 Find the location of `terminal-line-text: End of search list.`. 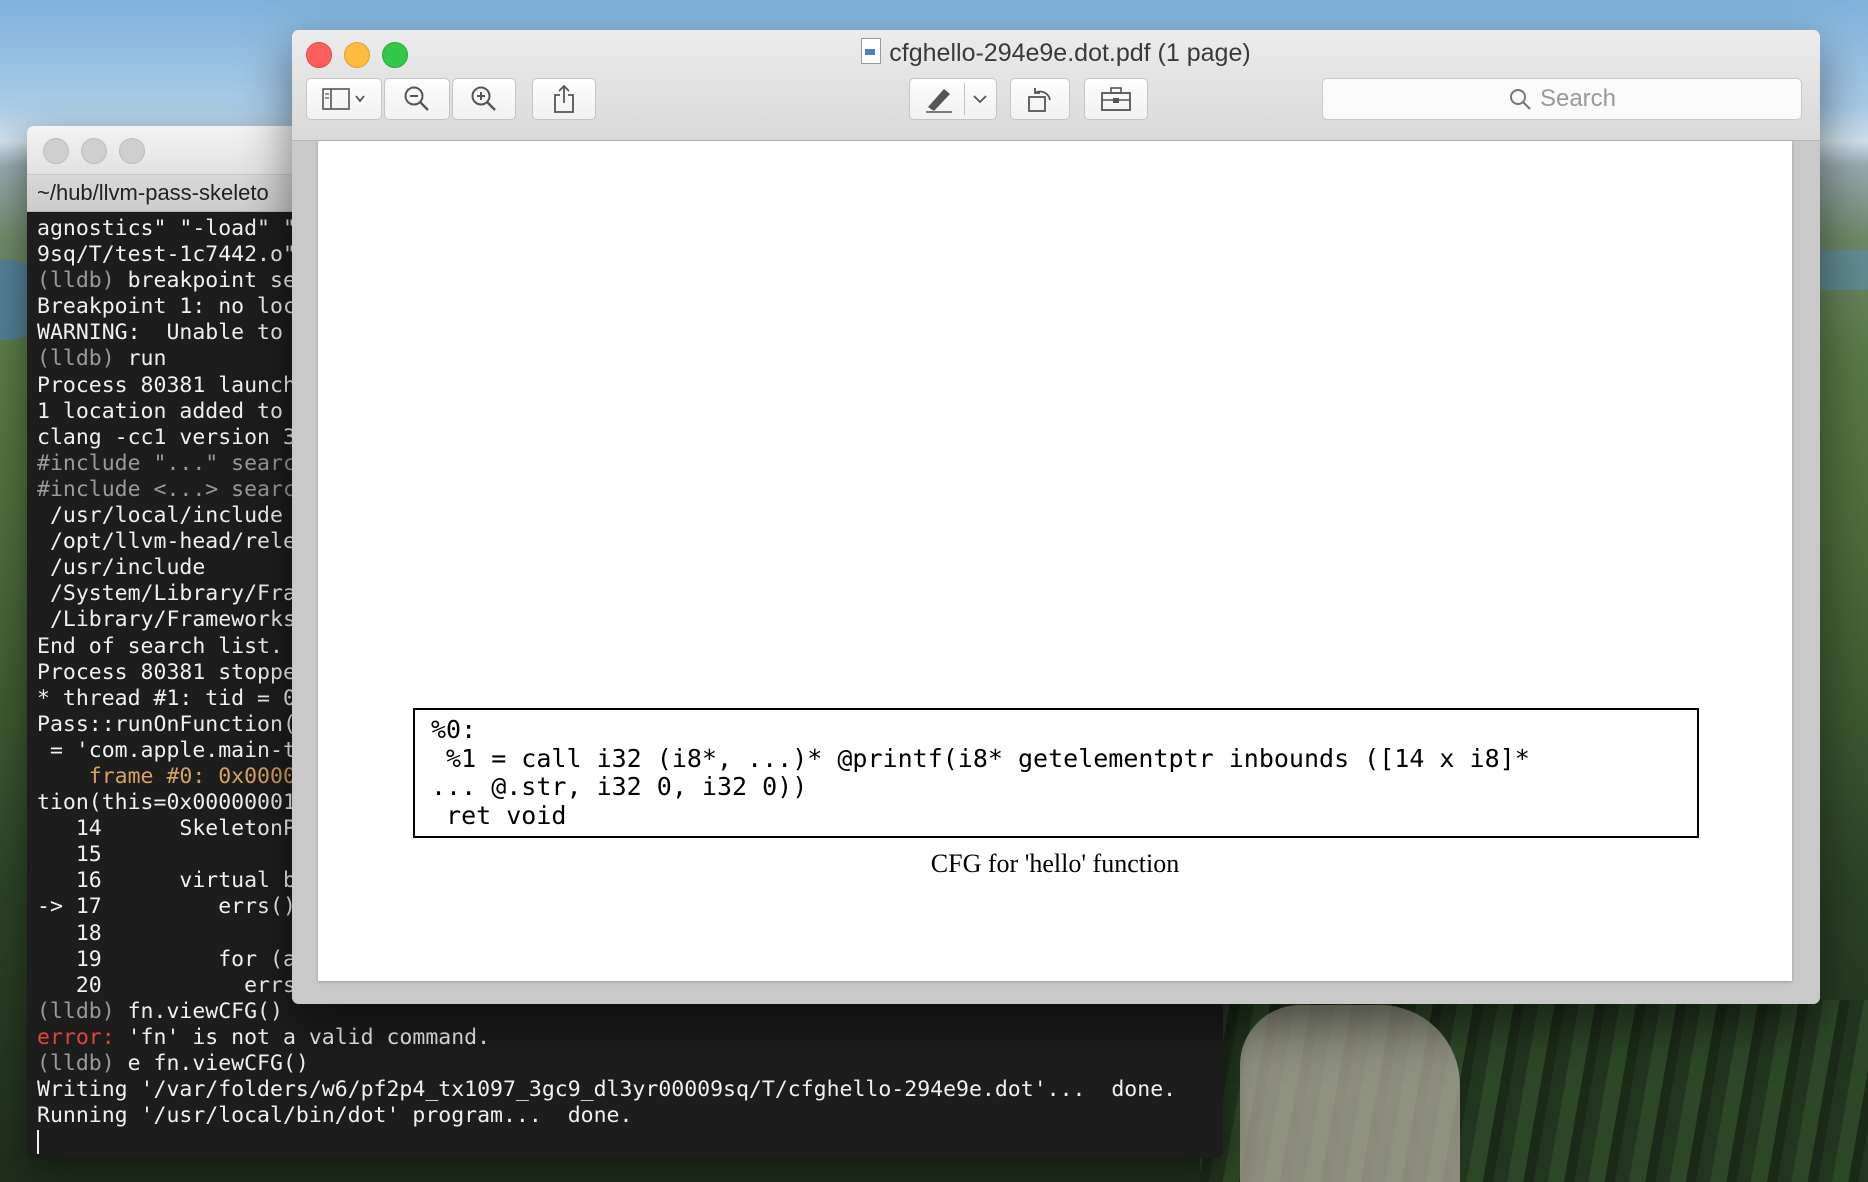

terminal-line-text: End of search list. is located at coordinates (160, 646).